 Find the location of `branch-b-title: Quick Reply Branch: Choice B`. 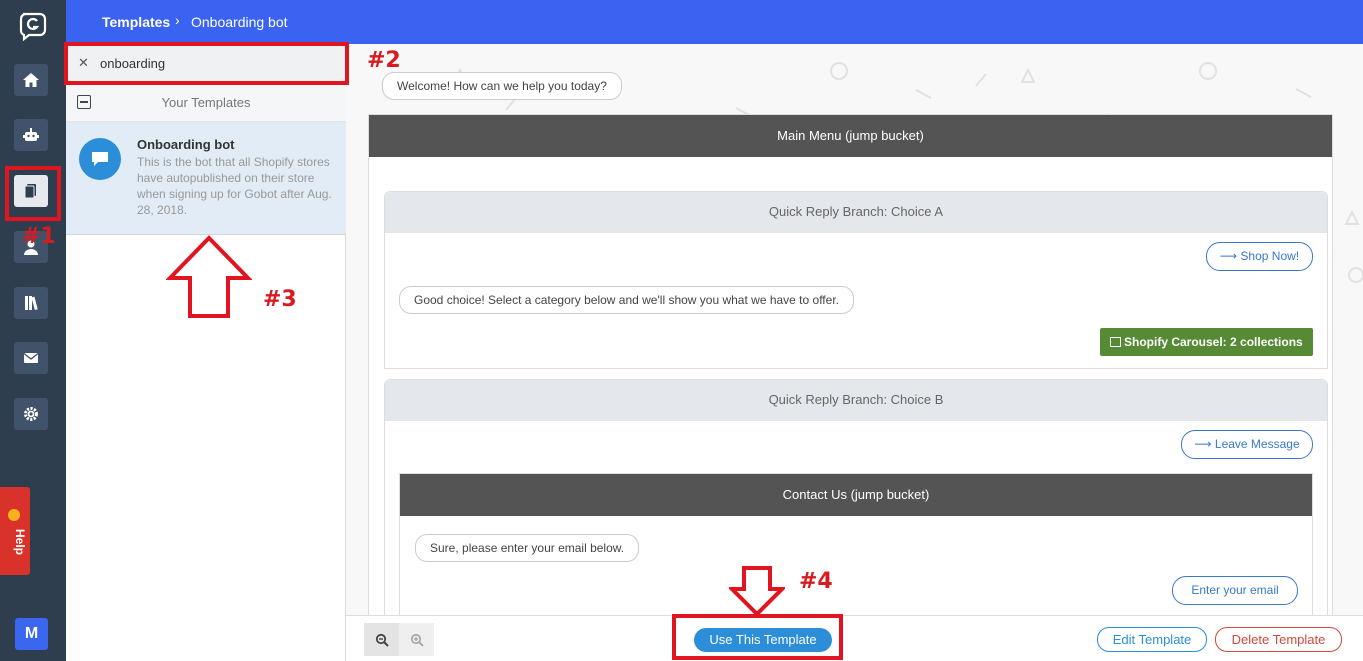

branch-b-title: Quick Reply Branch: Choice B is located at coordinates (856, 400).